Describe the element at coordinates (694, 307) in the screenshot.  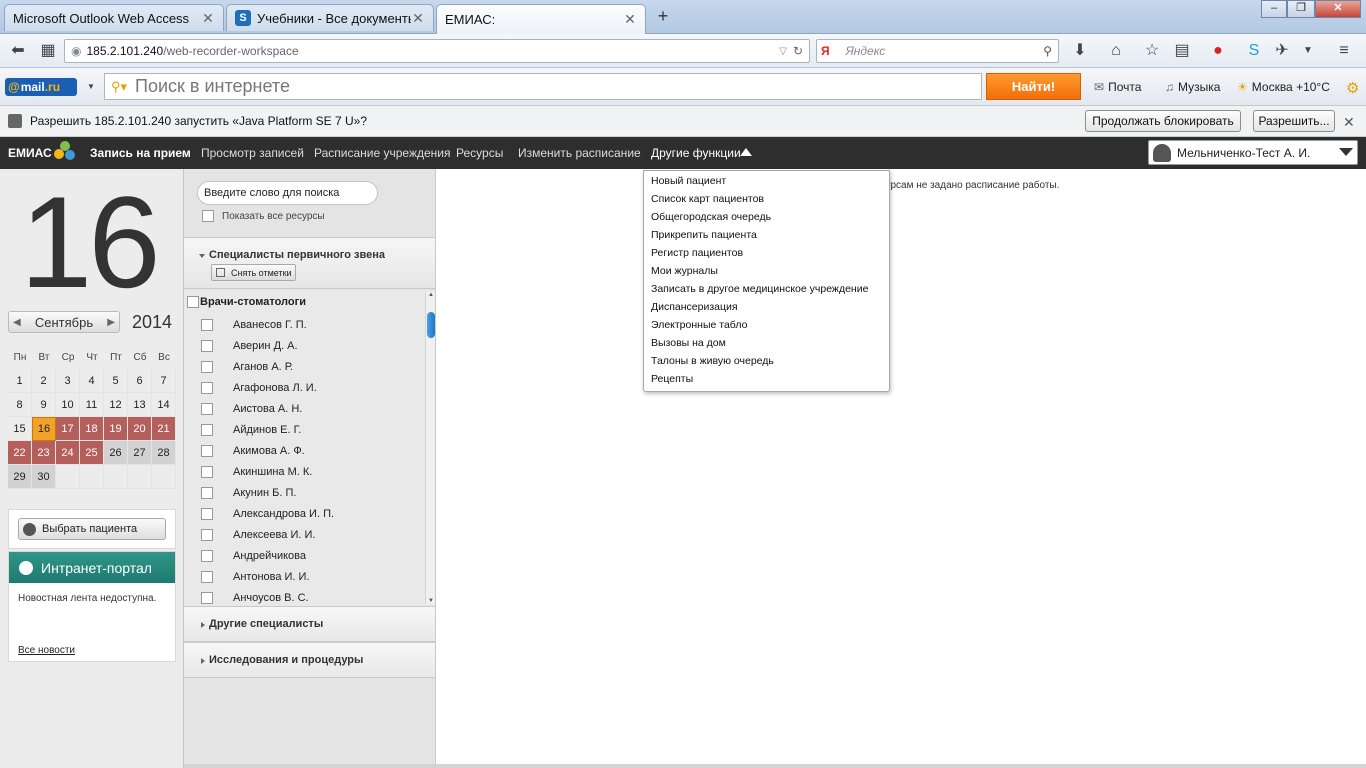
I see `dropdown-menu-item: Диспансеризация` at that location.